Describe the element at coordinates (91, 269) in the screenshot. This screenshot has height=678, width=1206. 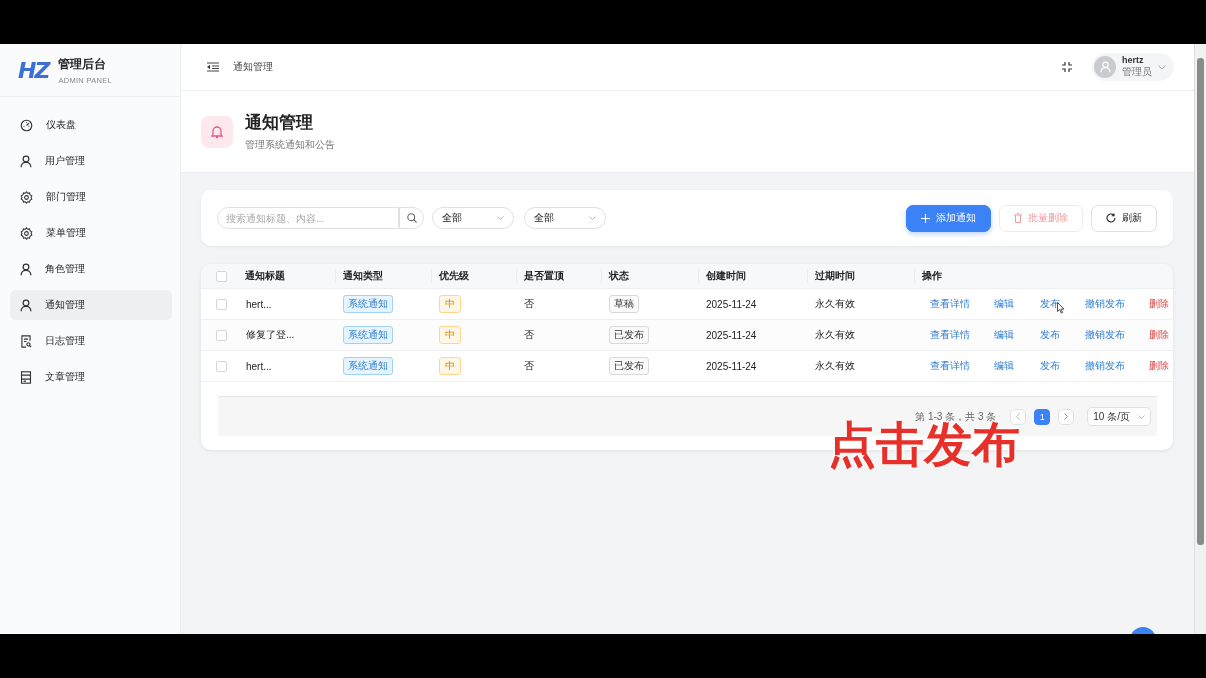
I see `sidebar-item: 角色管理` at that location.